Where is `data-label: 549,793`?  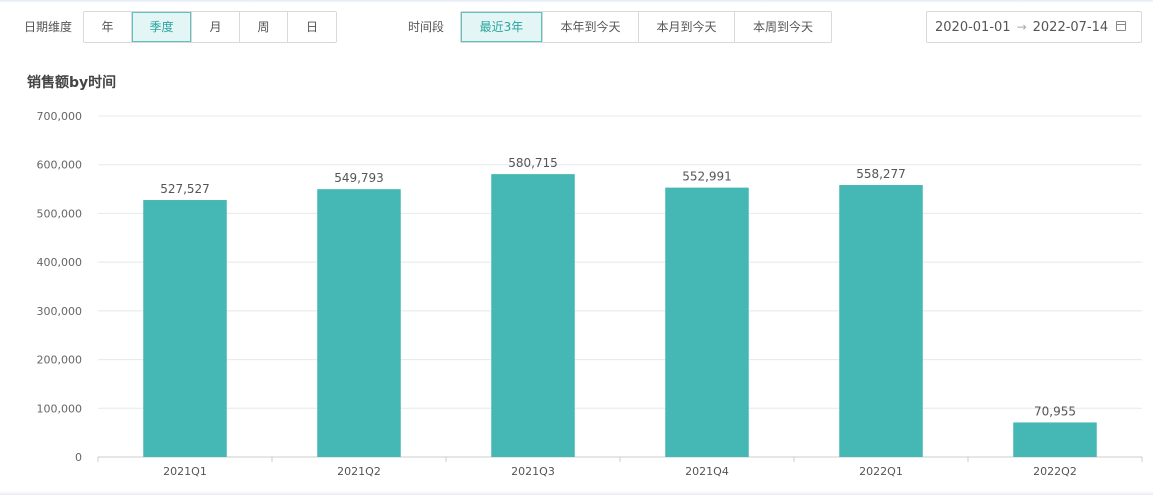 data-label: 549,793 is located at coordinates (359, 178).